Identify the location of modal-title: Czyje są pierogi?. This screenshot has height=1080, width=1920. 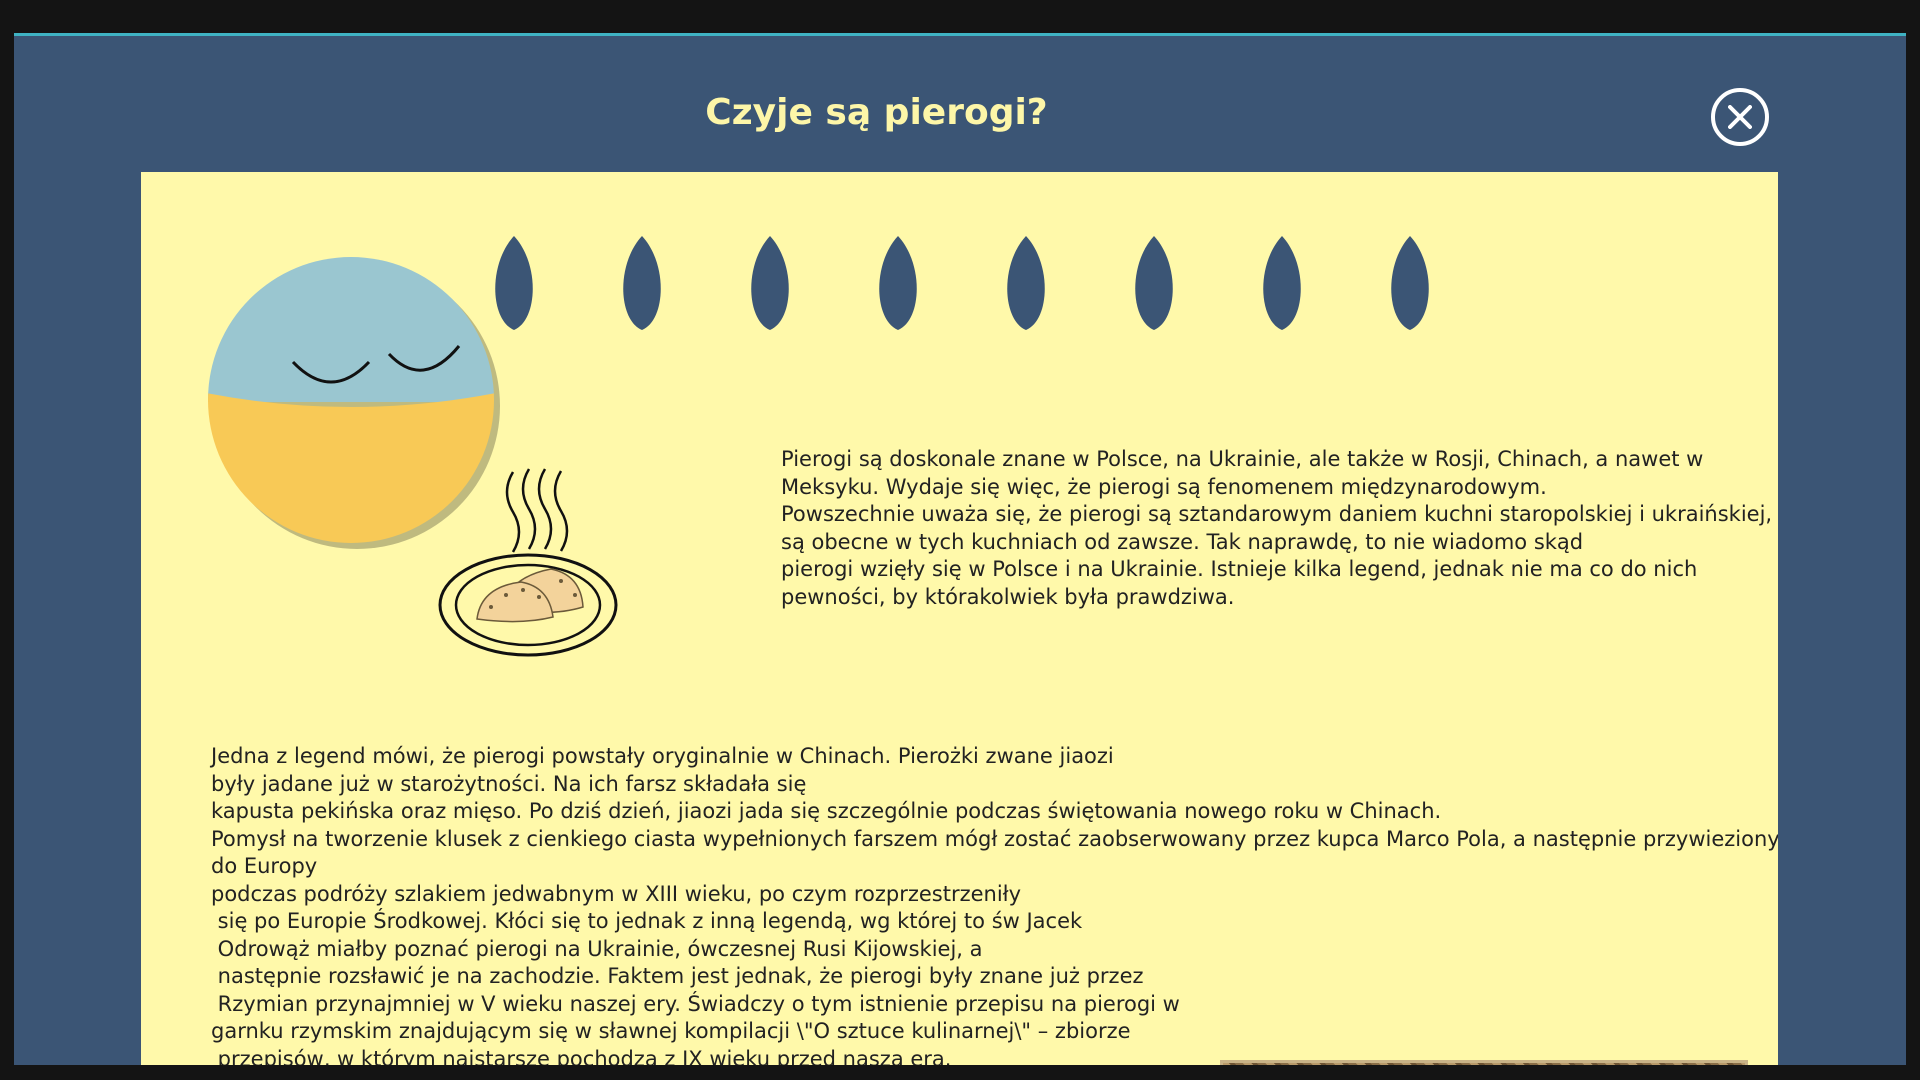
(876, 112).